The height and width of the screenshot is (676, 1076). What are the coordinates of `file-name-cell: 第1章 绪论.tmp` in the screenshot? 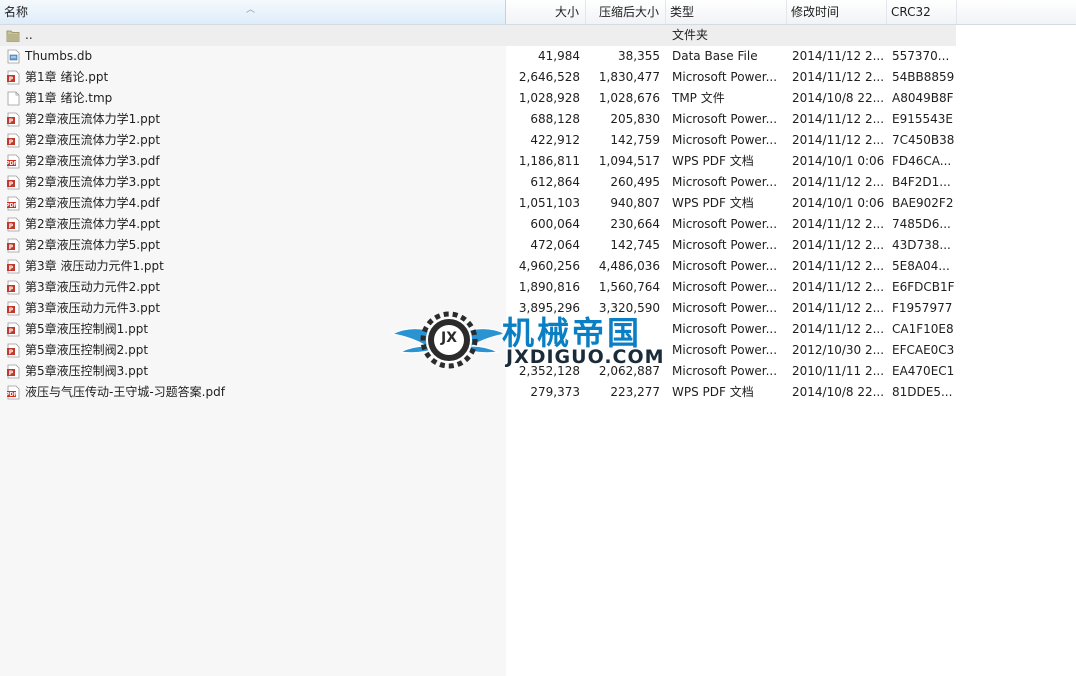 It's located at (254, 98).